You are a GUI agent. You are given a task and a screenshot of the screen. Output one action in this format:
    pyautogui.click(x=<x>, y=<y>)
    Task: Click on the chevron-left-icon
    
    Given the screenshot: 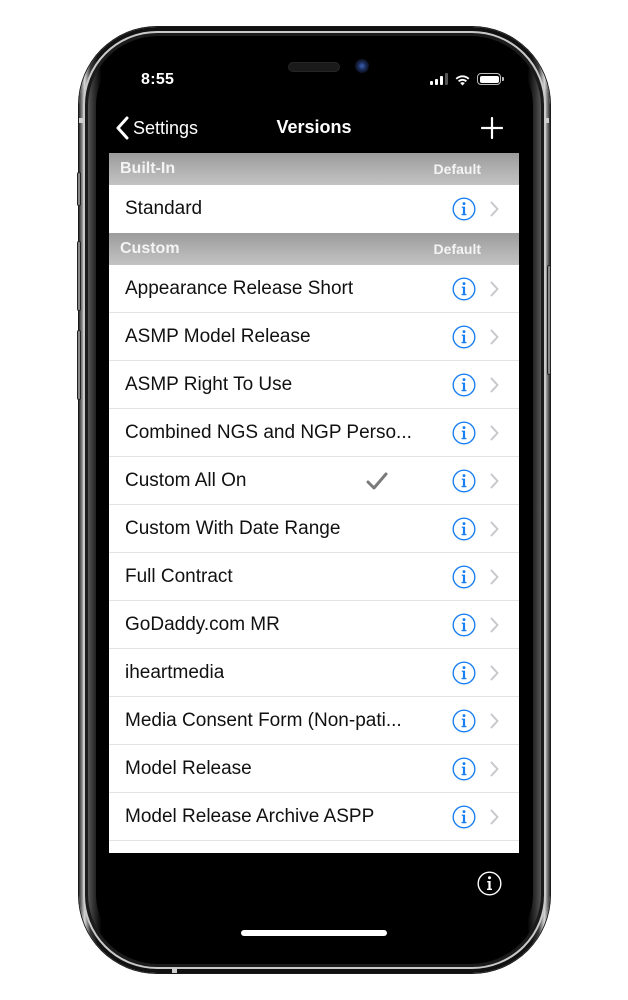 What is the action you would take?
    pyautogui.click(x=122, y=128)
    